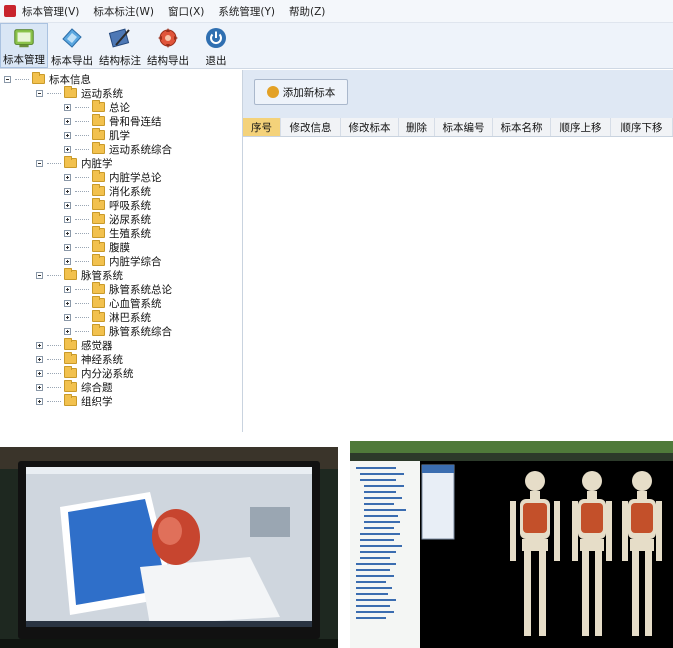 The image size is (673, 648). Describe the element at coordinates (119, 135) in the screenshot. I see `tree-leaf-label: 肌学` at that location.